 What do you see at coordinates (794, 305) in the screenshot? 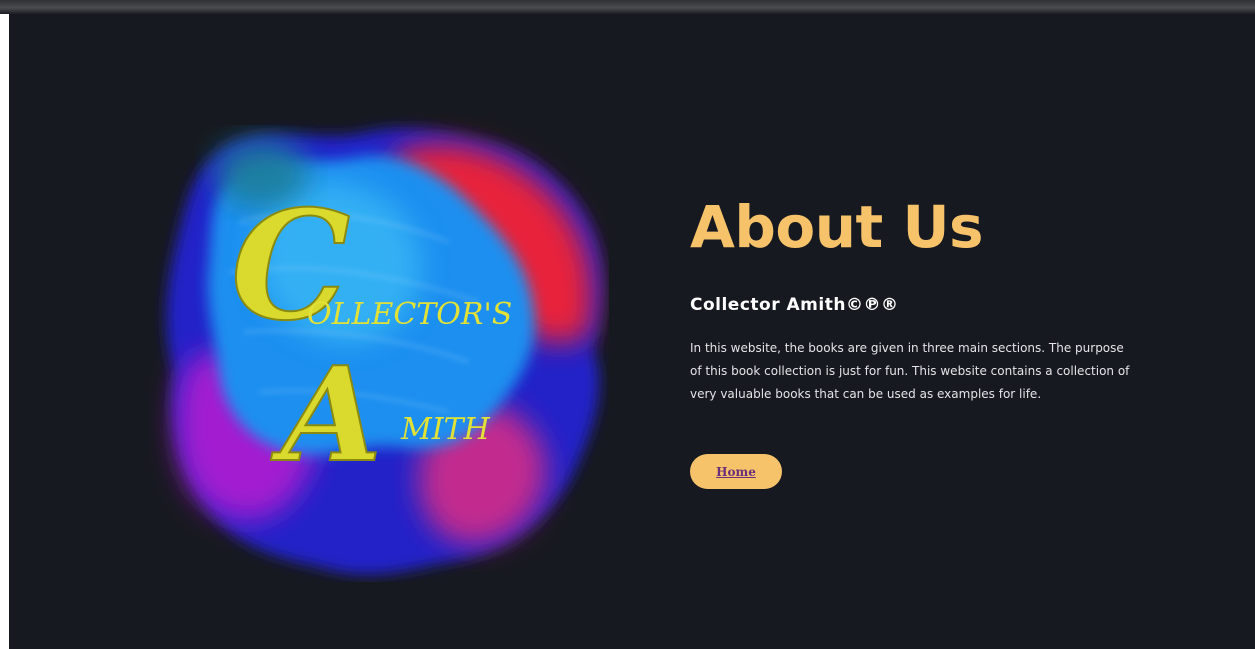
I see `brand-subtitle: Collector Amith©℗®` at bounding box center [794, 305].